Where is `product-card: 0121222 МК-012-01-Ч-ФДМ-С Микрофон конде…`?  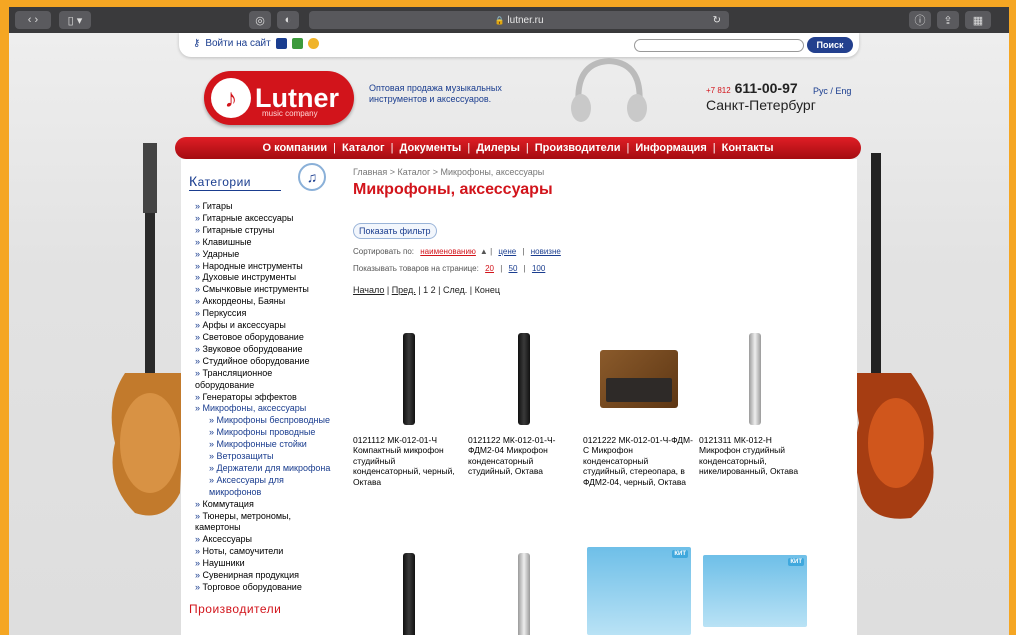
product-card: 0121222 МК-012-01-Ч-ФДМ-С Микрофон конде… is located at coordinates (639, 407).